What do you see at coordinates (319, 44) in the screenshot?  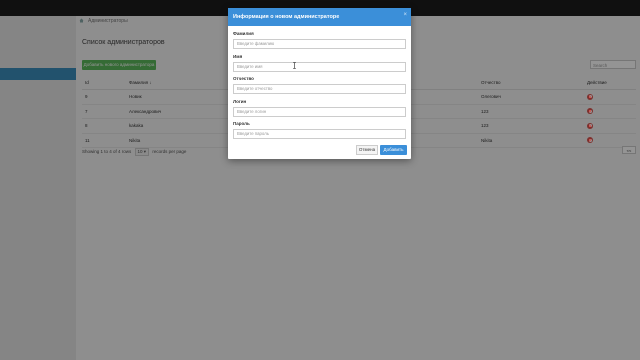 I see `lastname-input: Введите фамилию` at bounding box center [319, 44].